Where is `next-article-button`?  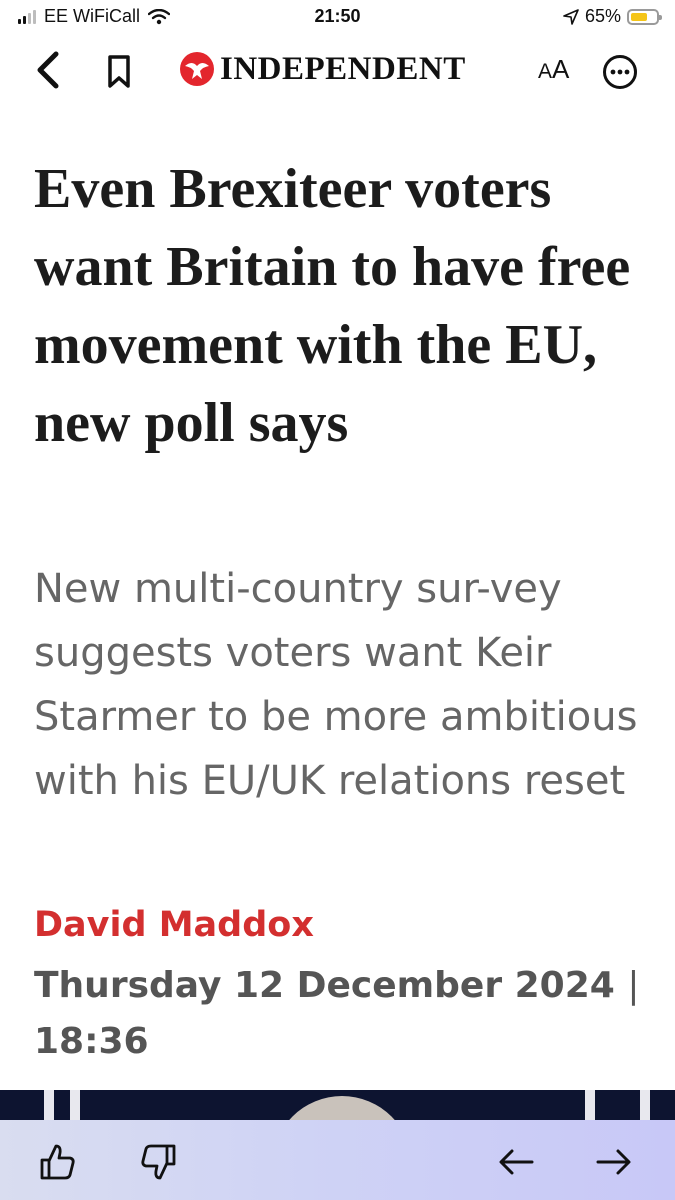 next-article-button is located at coordinates (614, 1162).